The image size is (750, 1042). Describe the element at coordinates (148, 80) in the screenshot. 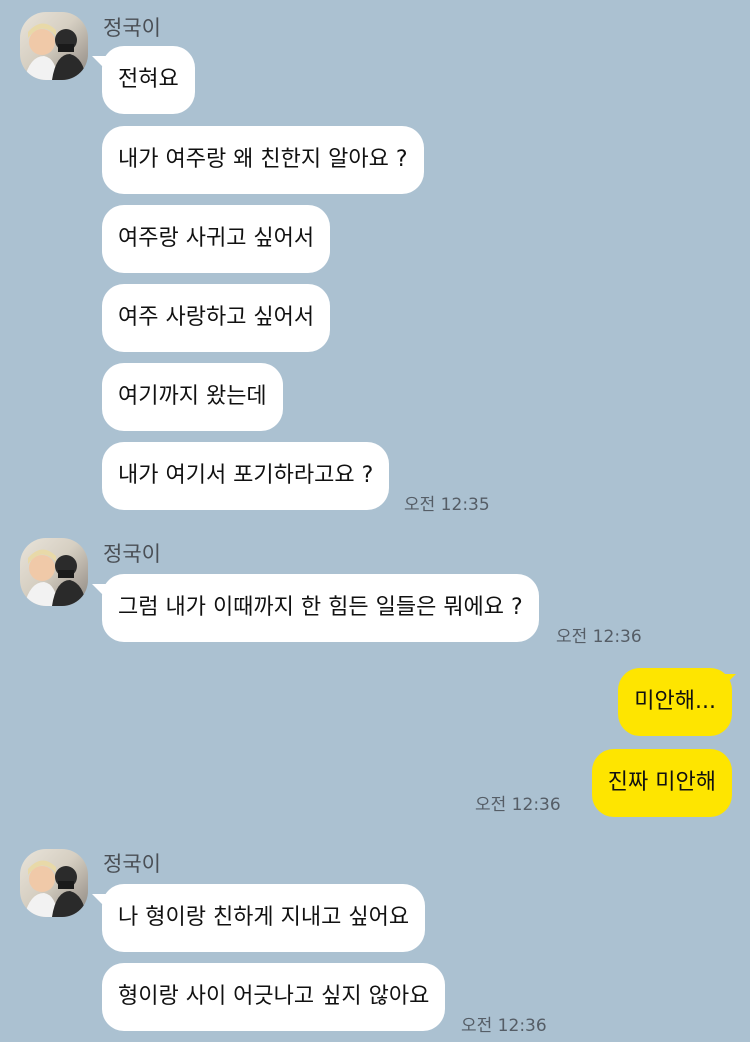

I see `message-bubble: 전혀요` at that location.